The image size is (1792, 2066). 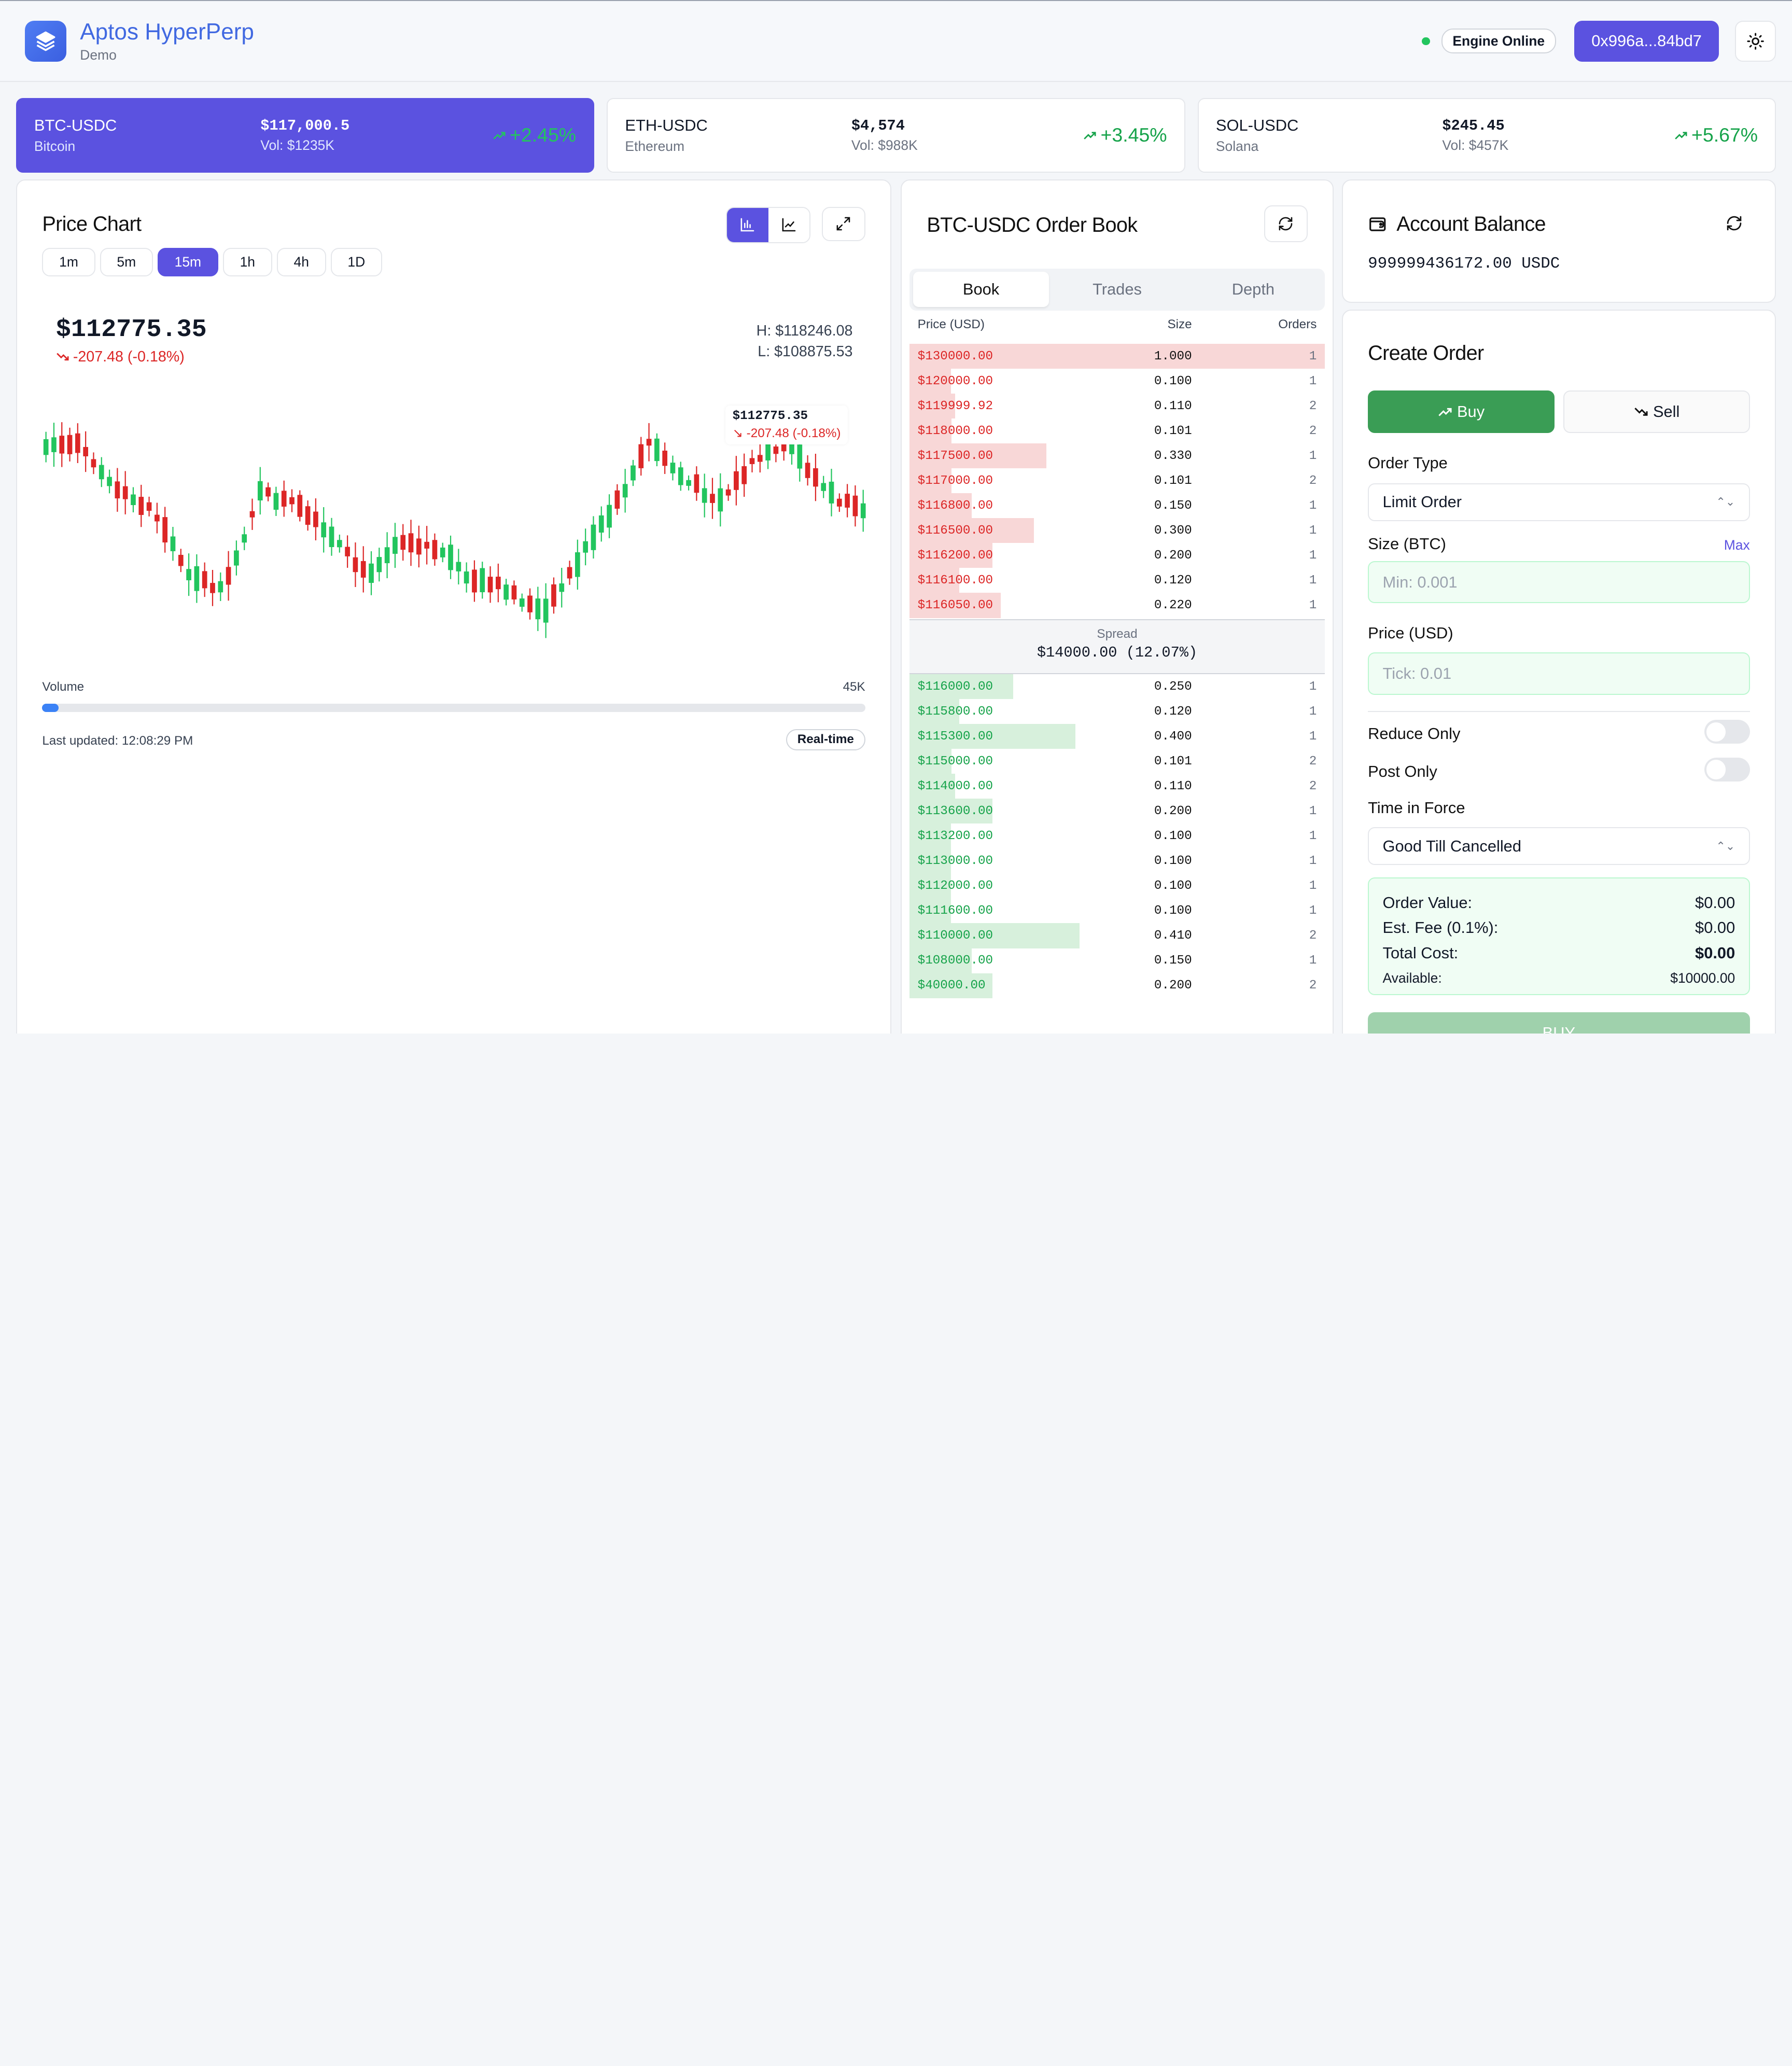 I want to click on select-chevron-icon: ⌃⌄, so click(x=1725, y=502).